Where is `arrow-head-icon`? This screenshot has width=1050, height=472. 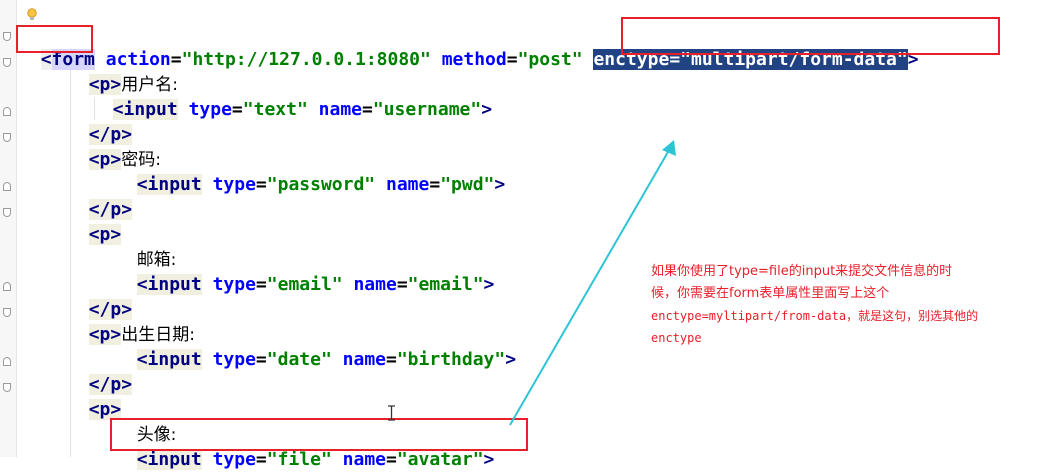
arrow-head-icon is located at coordinates (669, 148).